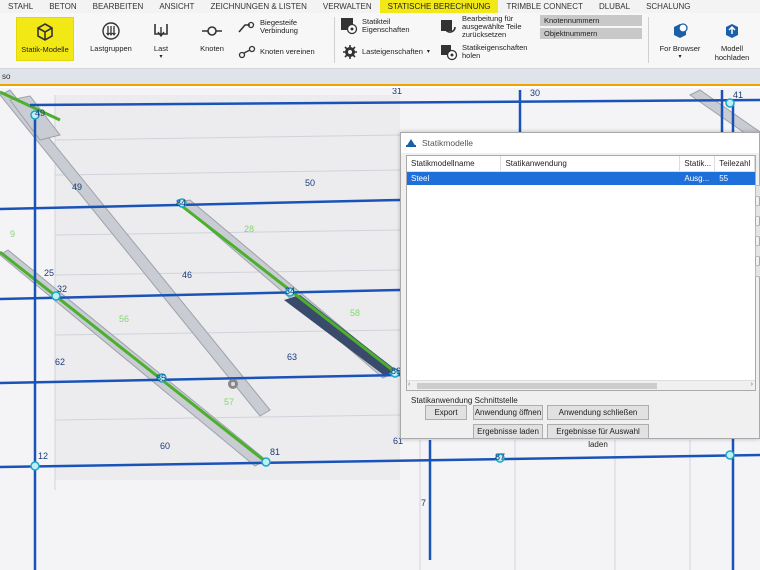  I want to click on tab-trimble-connect: TRIMBLE CONNECT, so click(544, 6).